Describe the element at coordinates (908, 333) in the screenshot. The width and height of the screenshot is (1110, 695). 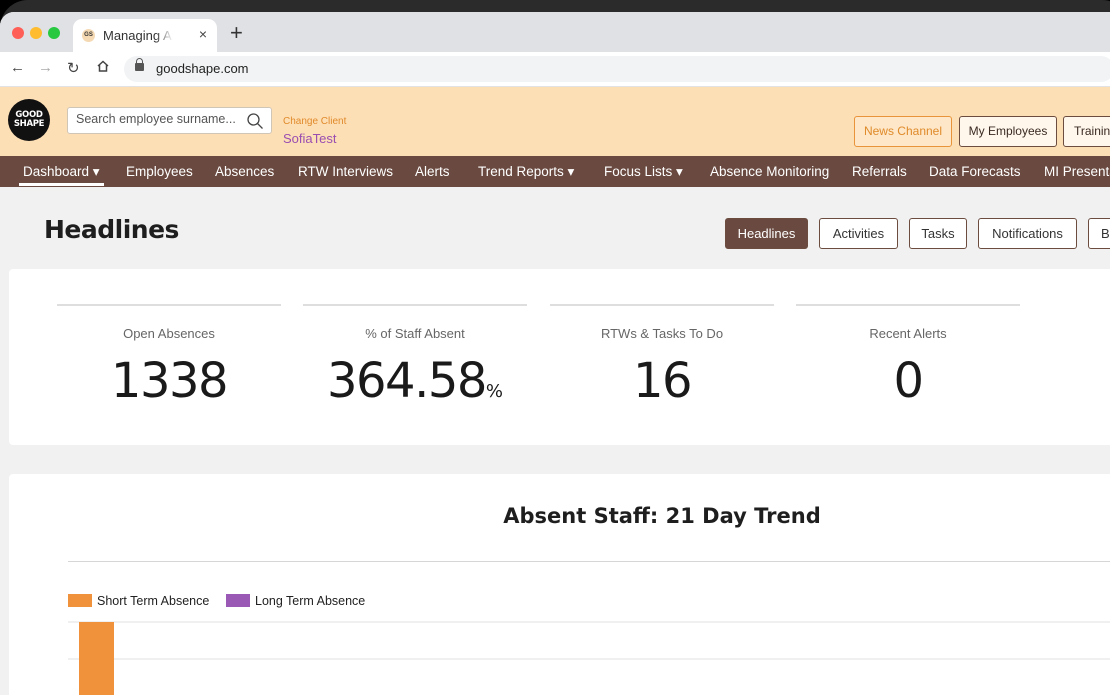
I see `stat-label: Recent Alerts` at that location.